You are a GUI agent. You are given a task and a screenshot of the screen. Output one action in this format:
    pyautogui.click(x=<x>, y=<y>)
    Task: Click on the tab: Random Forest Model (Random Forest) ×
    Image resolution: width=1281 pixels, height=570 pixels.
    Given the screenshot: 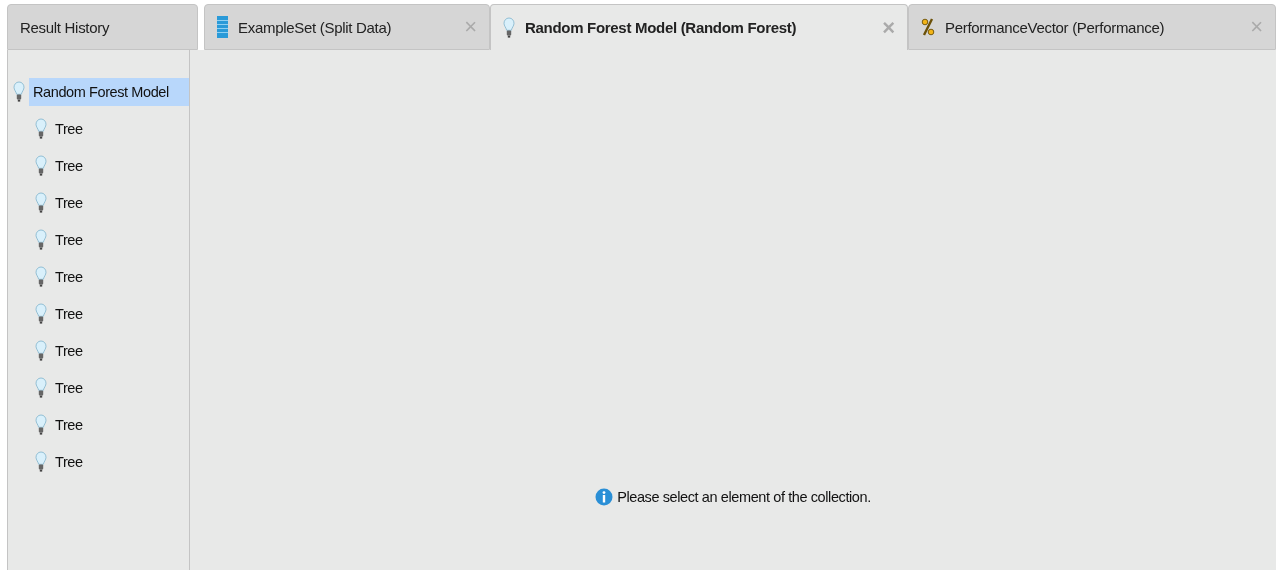 What is the action you would take?
    pyautogui.click(x=699, y=27)
    